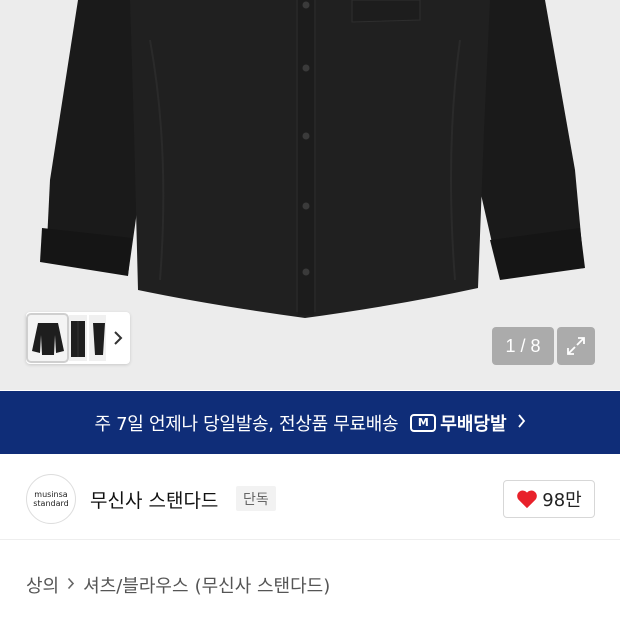 This screenshot has height=620, width=620. I want to click on image-counter: 1 / 8, so click(523, 346).